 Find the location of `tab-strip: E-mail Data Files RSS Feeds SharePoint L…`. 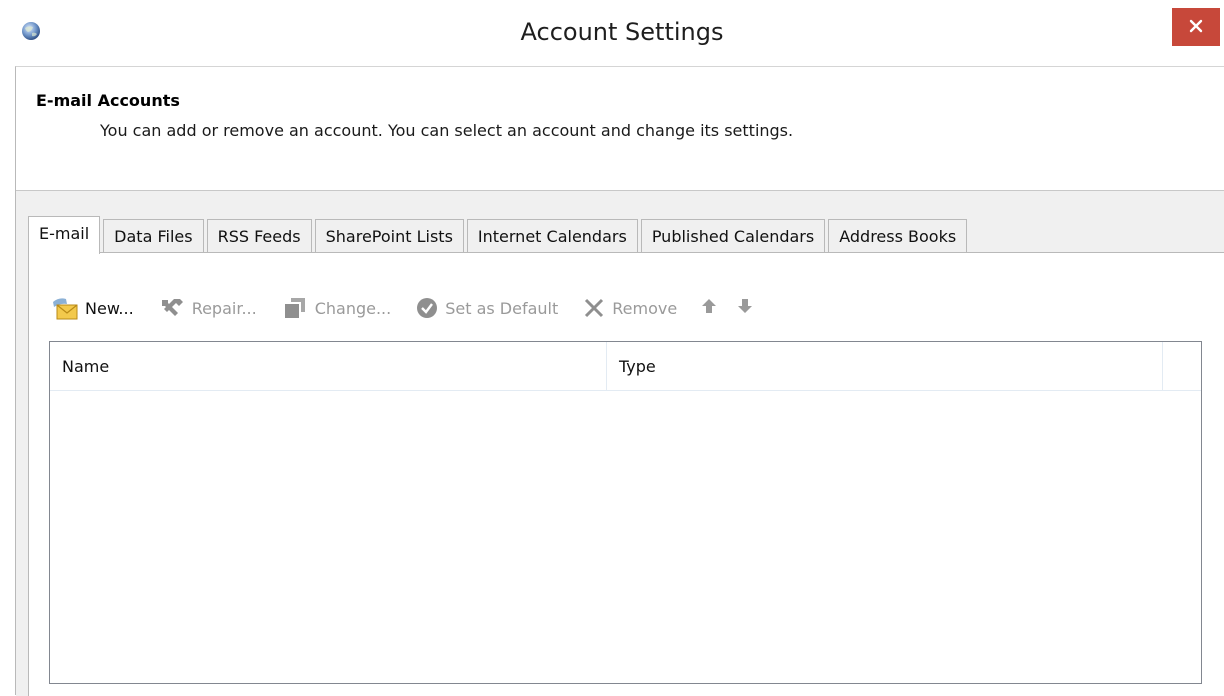

tab-strip: E-mail Data Files RSS Feeds SharePoint L… is located at coordinates (499, 235).